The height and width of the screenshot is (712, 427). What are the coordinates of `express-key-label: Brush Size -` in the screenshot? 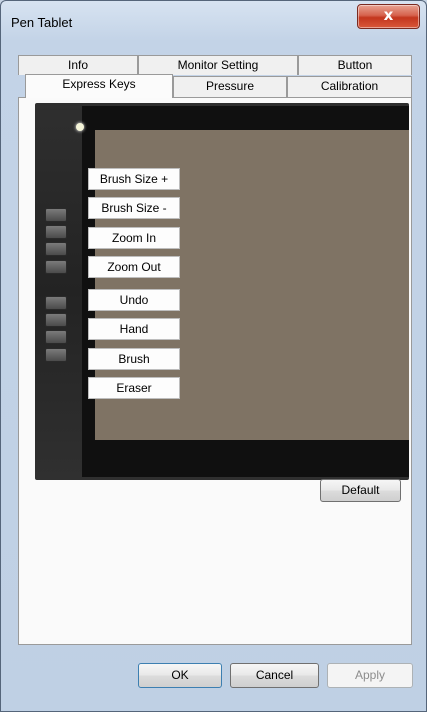 It's located at (134, 208).